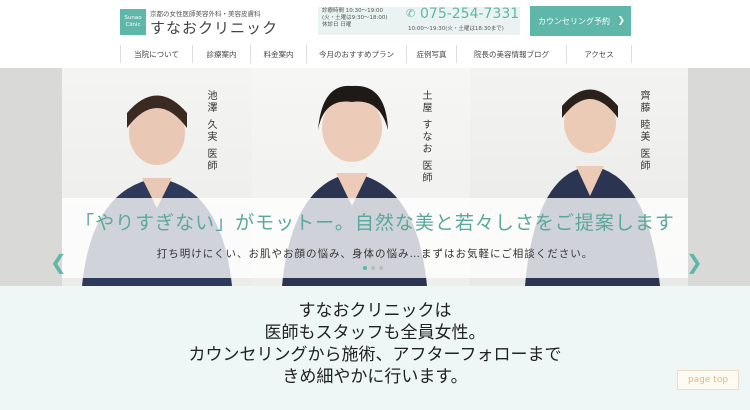 Image resolution: width=750 pixels, height=410 pixels. What do you see at coordinates (511, 54) in the screenshot?
I see `nav-director-blog: 院長の美容情報ブログ` at bounding box center [511, 54].